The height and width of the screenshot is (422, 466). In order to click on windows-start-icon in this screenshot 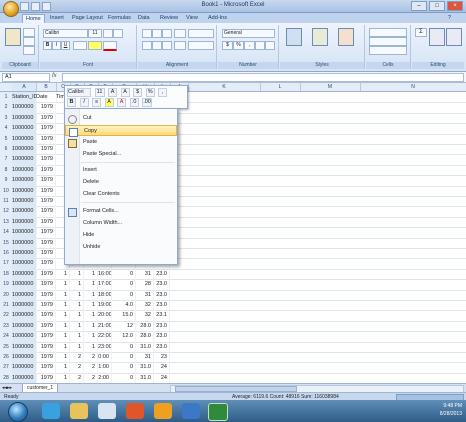, I will do `click(18, 412)`.